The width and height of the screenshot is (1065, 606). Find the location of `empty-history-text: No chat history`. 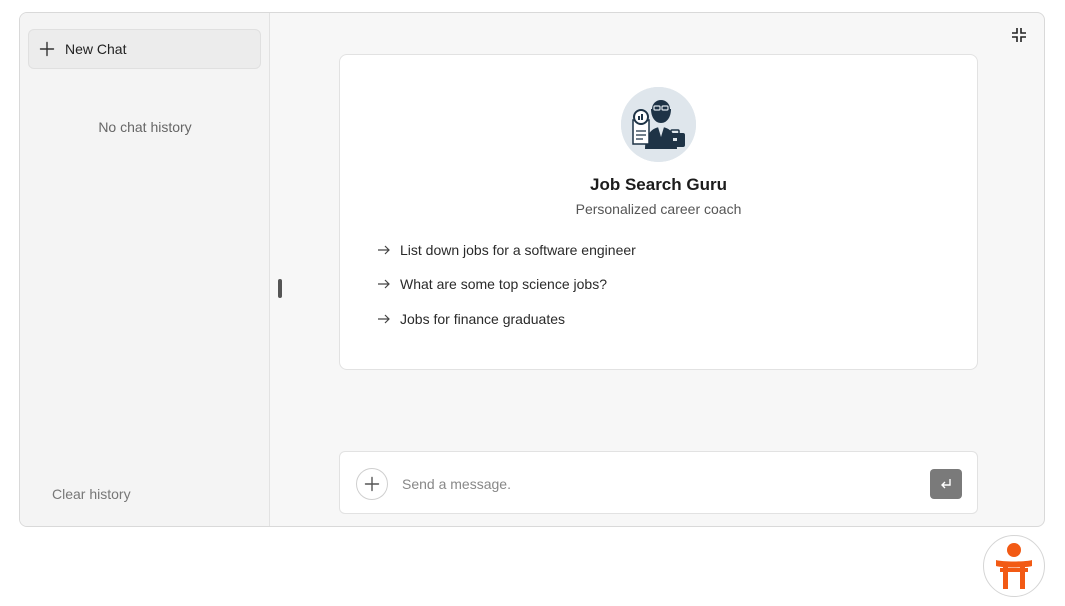

empty-history-text: No chat history is located at coordinates (145, 127).